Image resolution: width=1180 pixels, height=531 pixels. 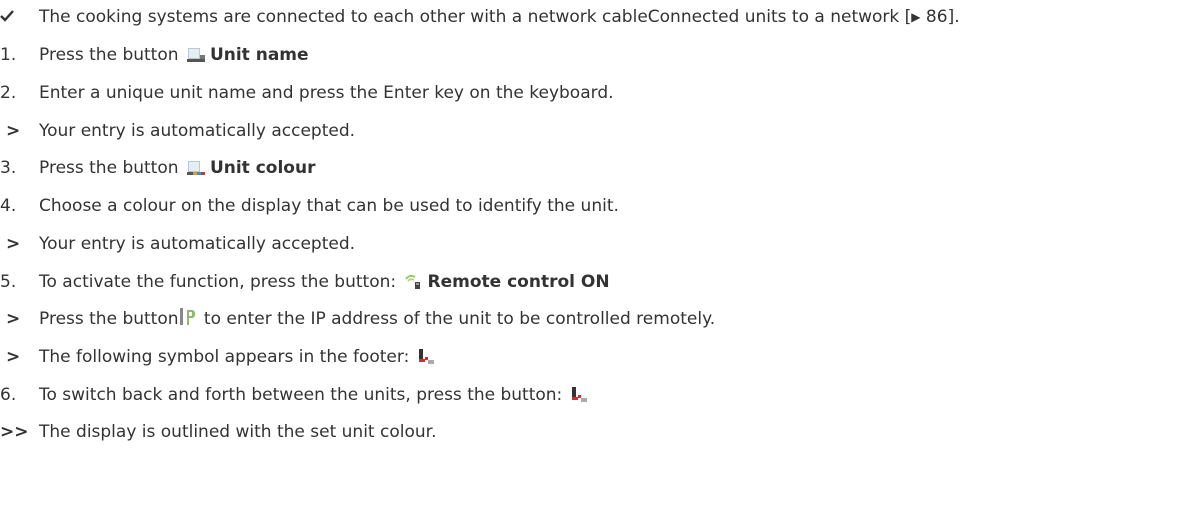 I want to click on remote-symbol-icon, so click(x=426, y=360).